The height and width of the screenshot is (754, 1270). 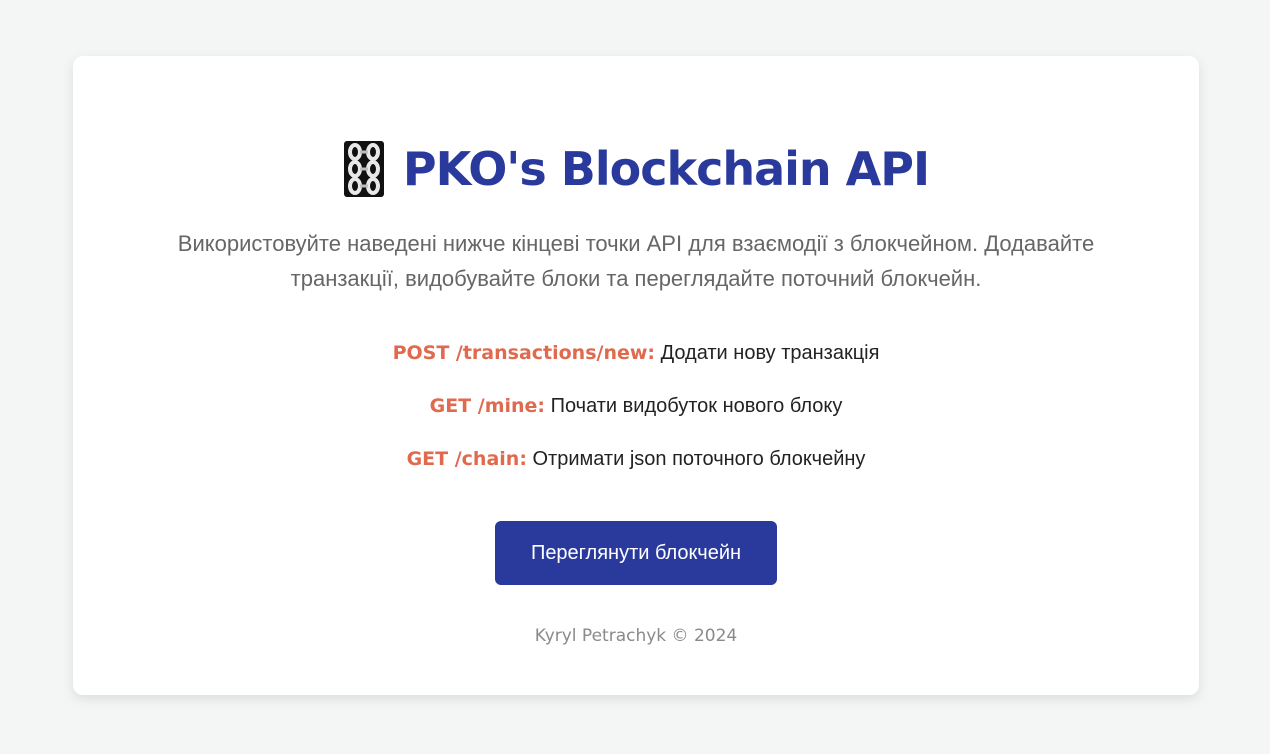 I want to click on page-title: PKO's Blockchain API, so click(x=666, y=169).